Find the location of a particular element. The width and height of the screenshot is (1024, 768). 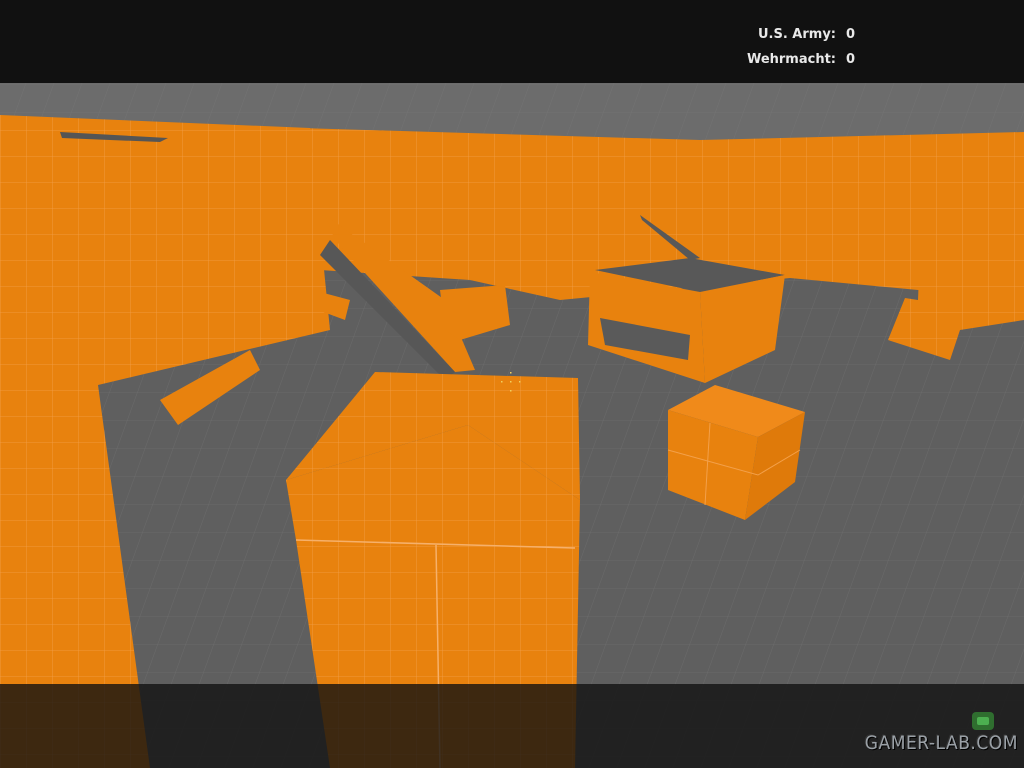

team-scoreboard: U.S. Army: 0 Wehrmacht: 0 is located at coordinates (801, 47).